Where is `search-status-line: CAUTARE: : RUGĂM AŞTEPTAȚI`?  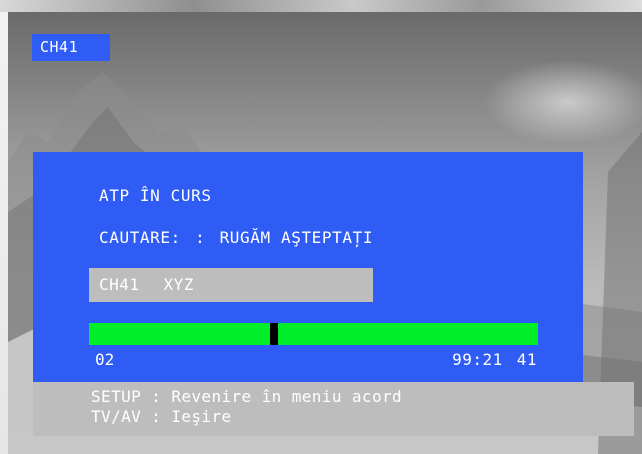 search-status-line: CAUTARE: : RUGĂM AŞTEPTAȚI is located at coordinates (236, 237).